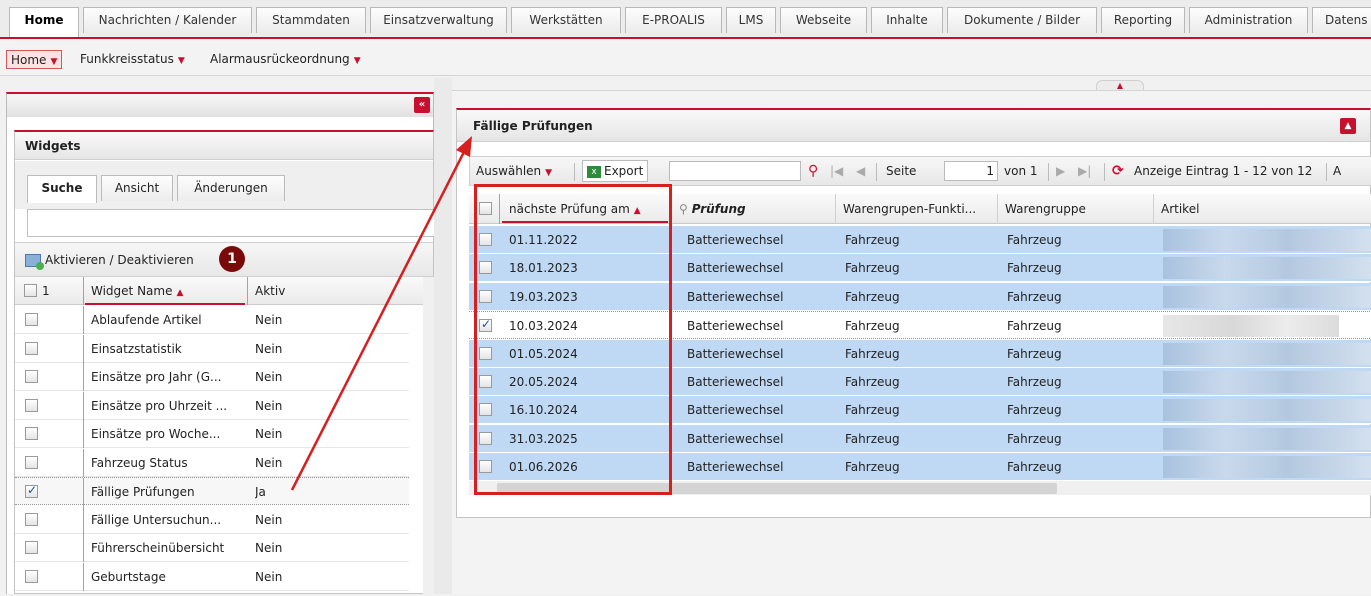 The width and height of the screenshot is (1371, 596). What do you see at coordinates (167, 20) in the screenshot?
I see `tab-nachrichten-kalender: Nachrichten / Kalender` at bounding box center [167, 20].